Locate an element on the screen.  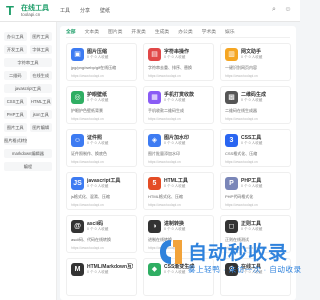
nav-item-wallpaper: 壁纸 is located at coordinates (105, 12).